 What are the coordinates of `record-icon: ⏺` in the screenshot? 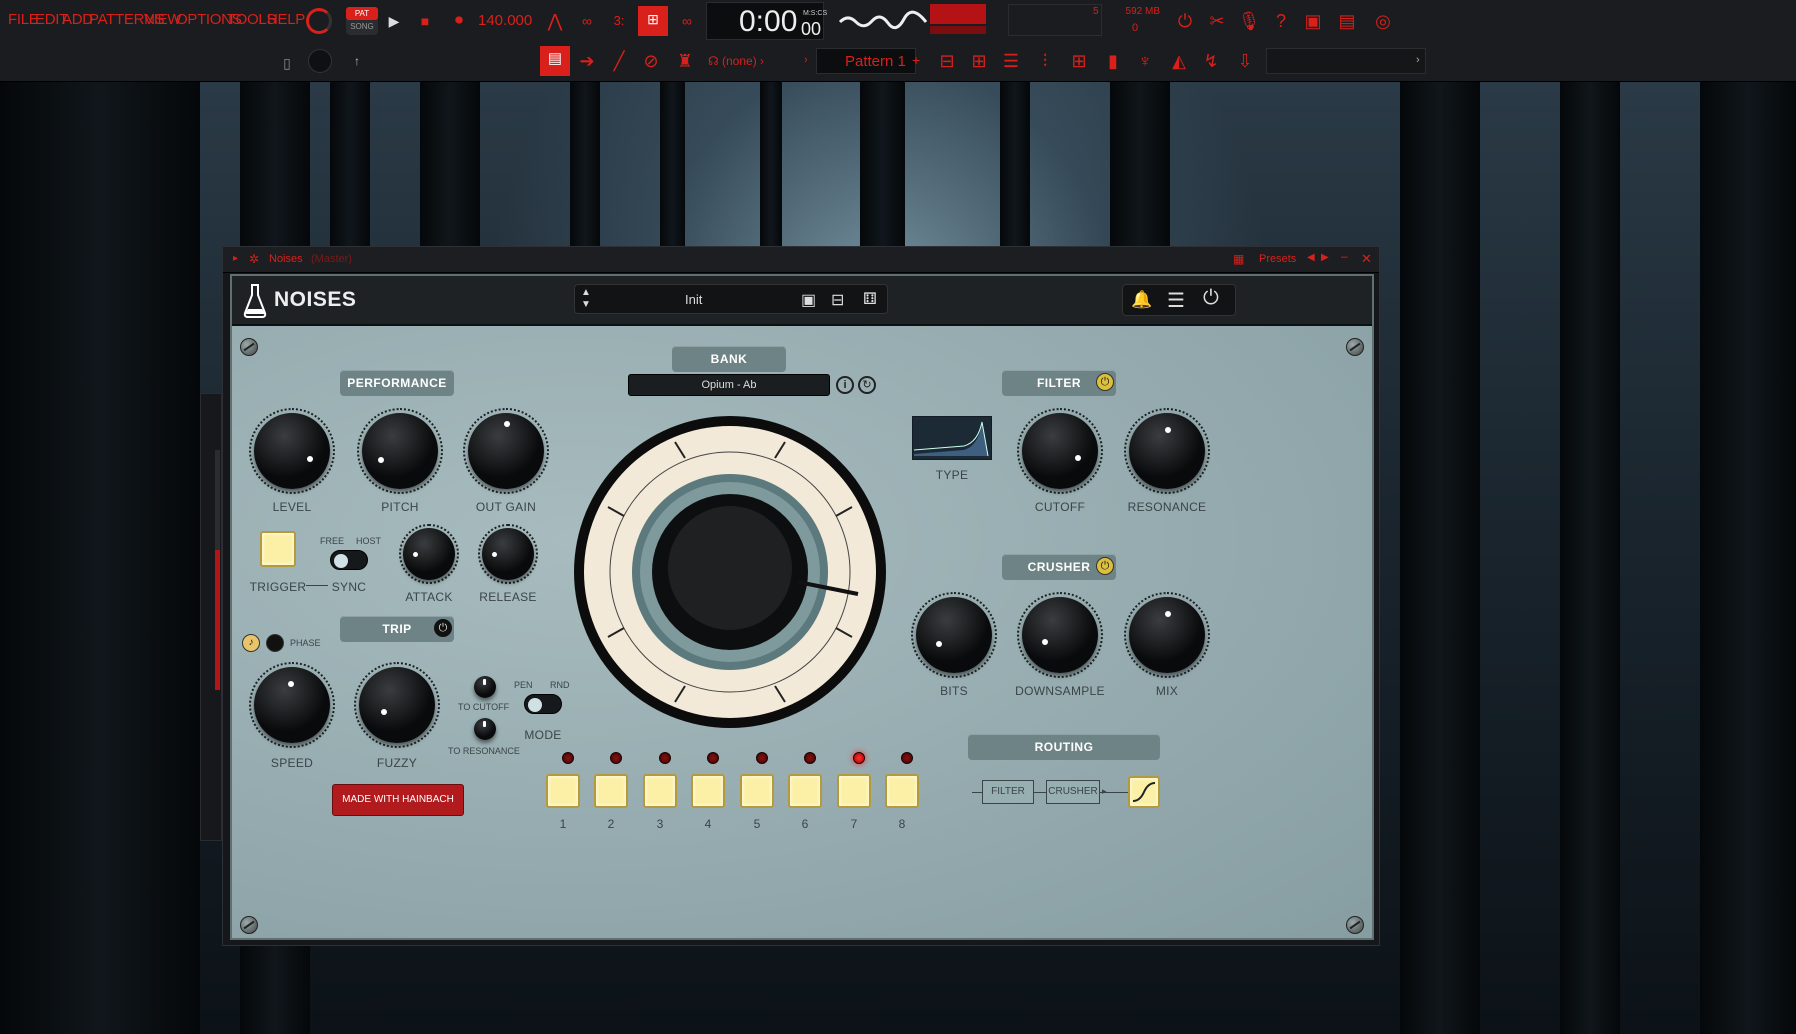 It's located at (459, 21).